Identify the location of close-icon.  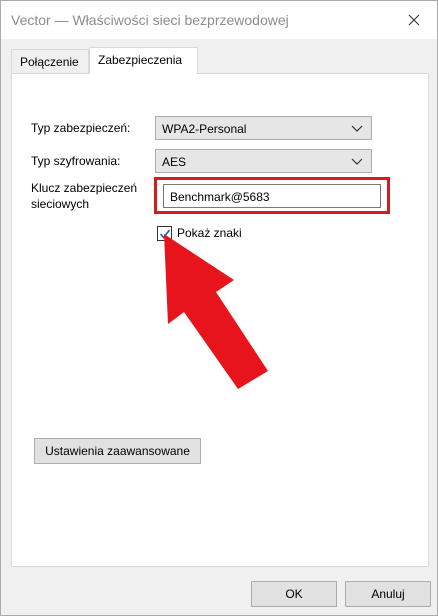
(414, 20).